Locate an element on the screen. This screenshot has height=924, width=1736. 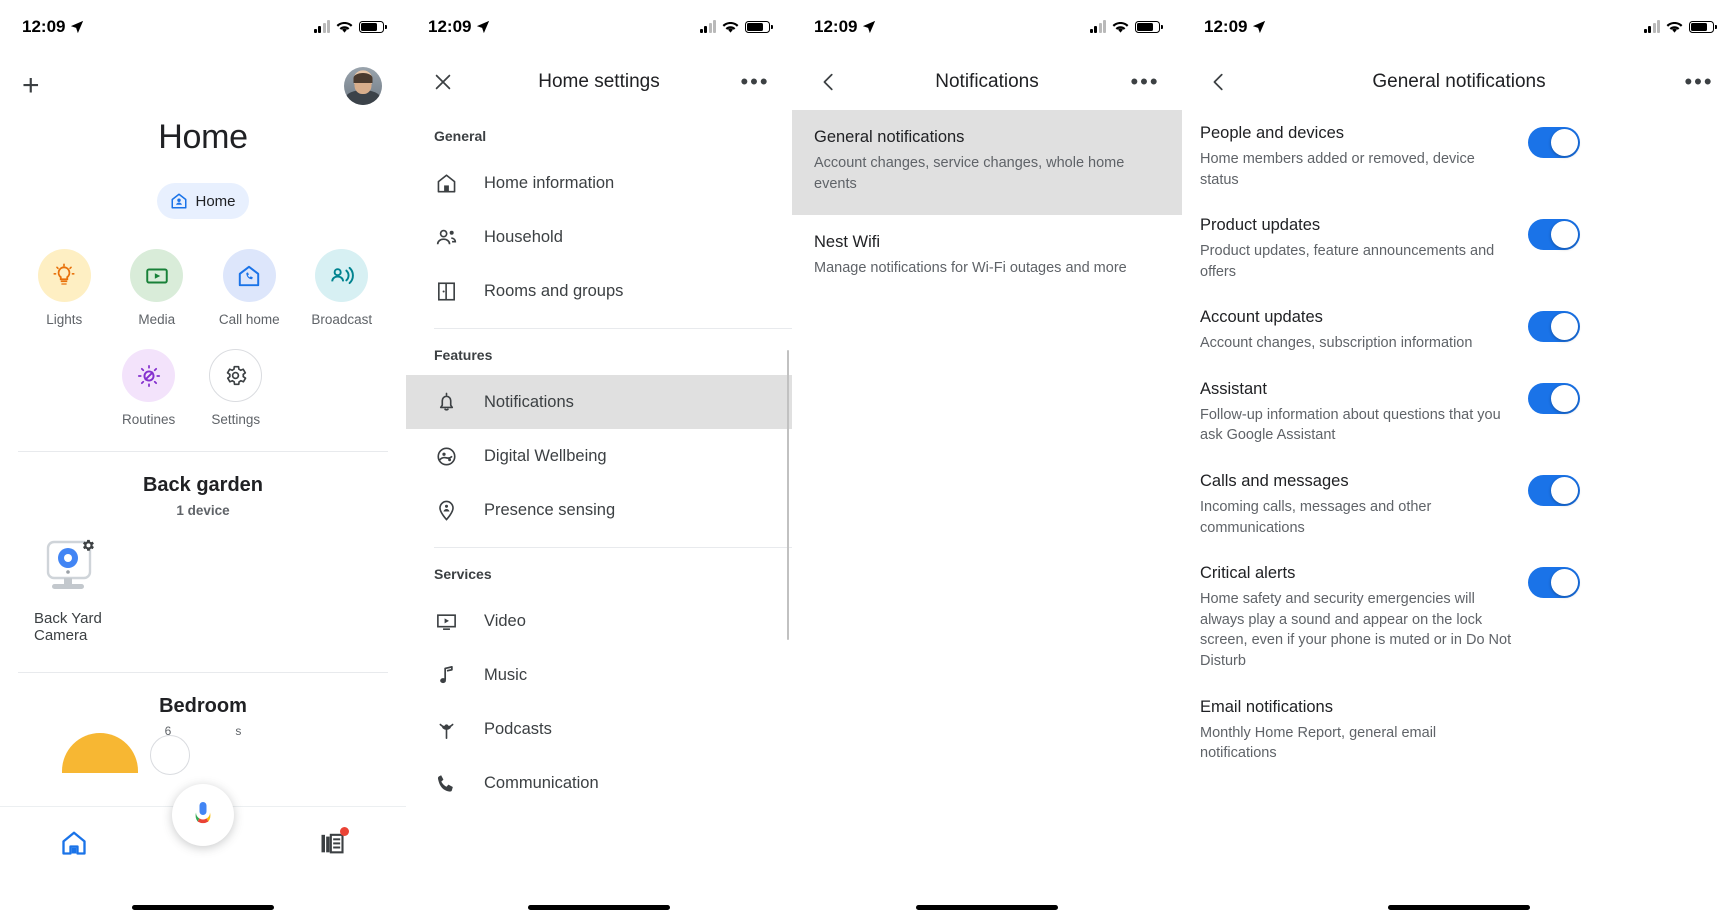
toggle-assistant is located at coordinates (1554, 398).